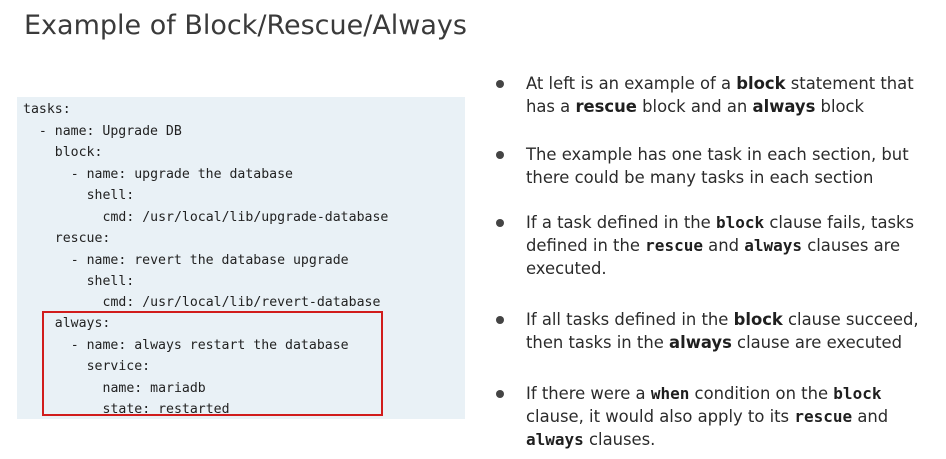  What do you see at coordinates (110, 131) in the screenshot?
I see `code-line: - name: Upgrade DB` at bounding box center [110, 131].